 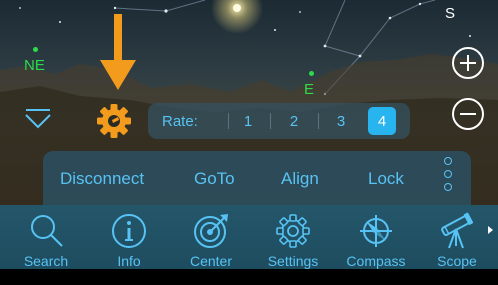 What do you see at coordinates (129, 231) in the screenshot?
I see `info-icon` at bounding box center [129, 231].